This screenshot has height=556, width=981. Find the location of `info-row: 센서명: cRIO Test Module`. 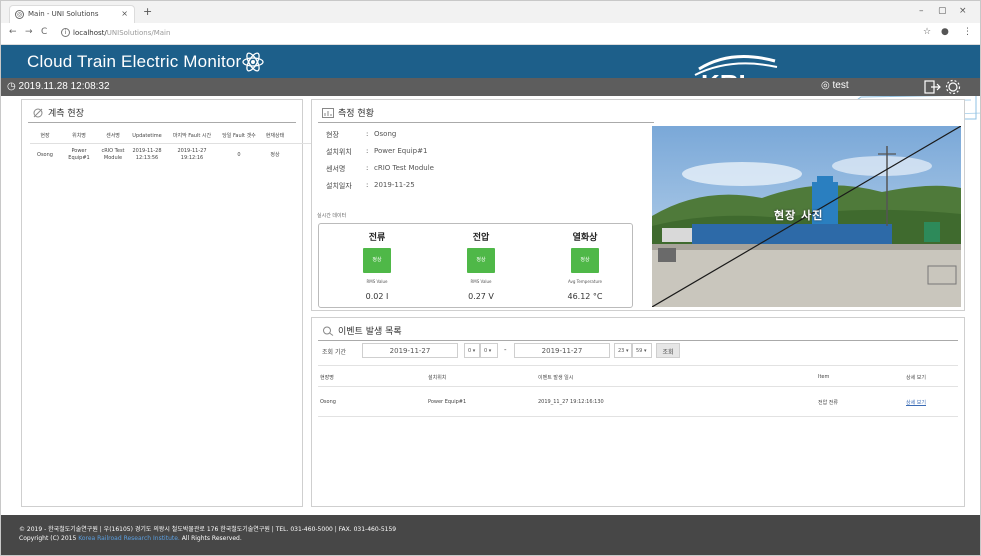

info-row: 센서명: cRIO Test Module is located at coordinates (380, 172).